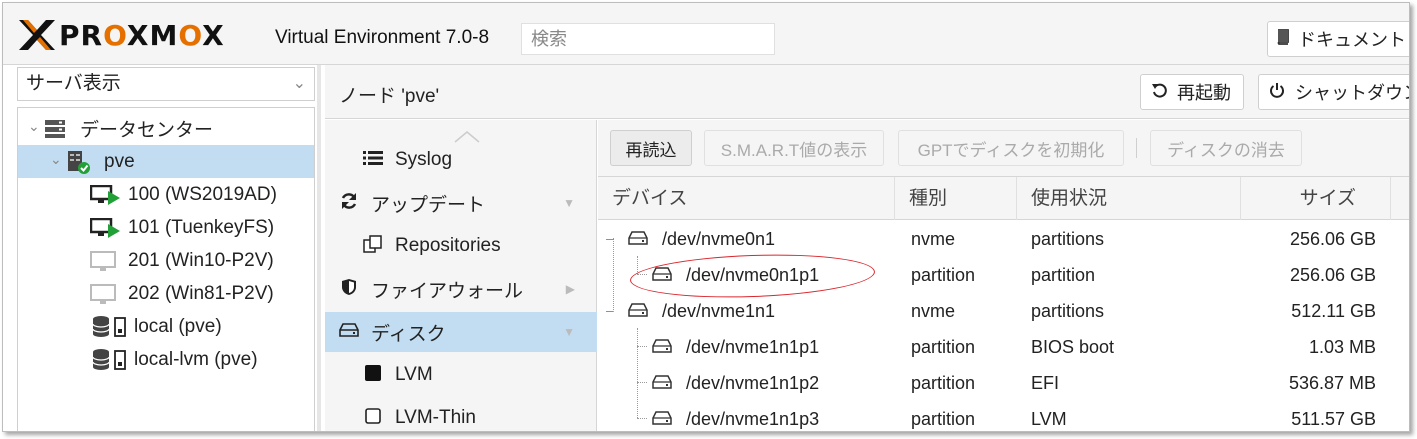  I want to click on tree-item-vm-201: 201 (Win10-P2V), so click(166, 260).